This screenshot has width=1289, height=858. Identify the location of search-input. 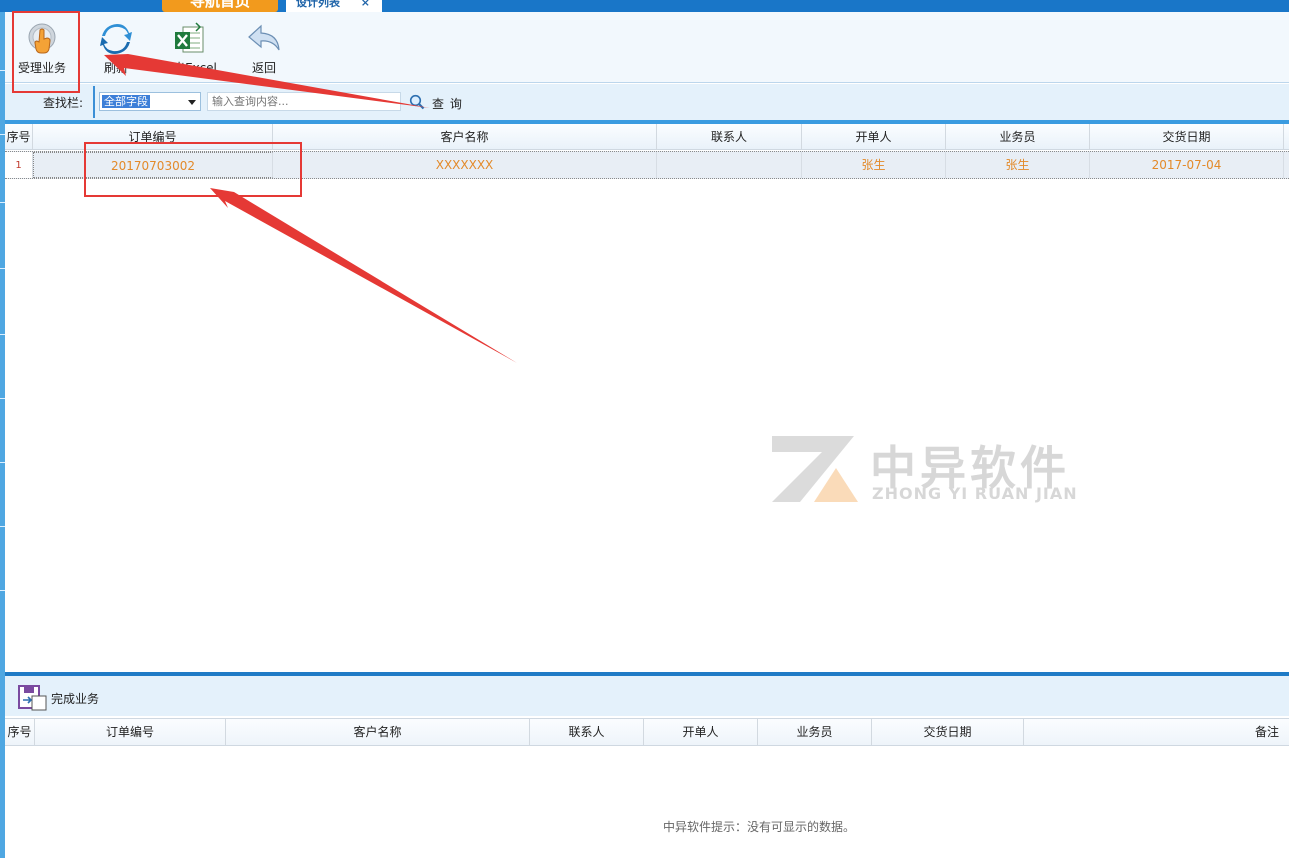
(304, 101).